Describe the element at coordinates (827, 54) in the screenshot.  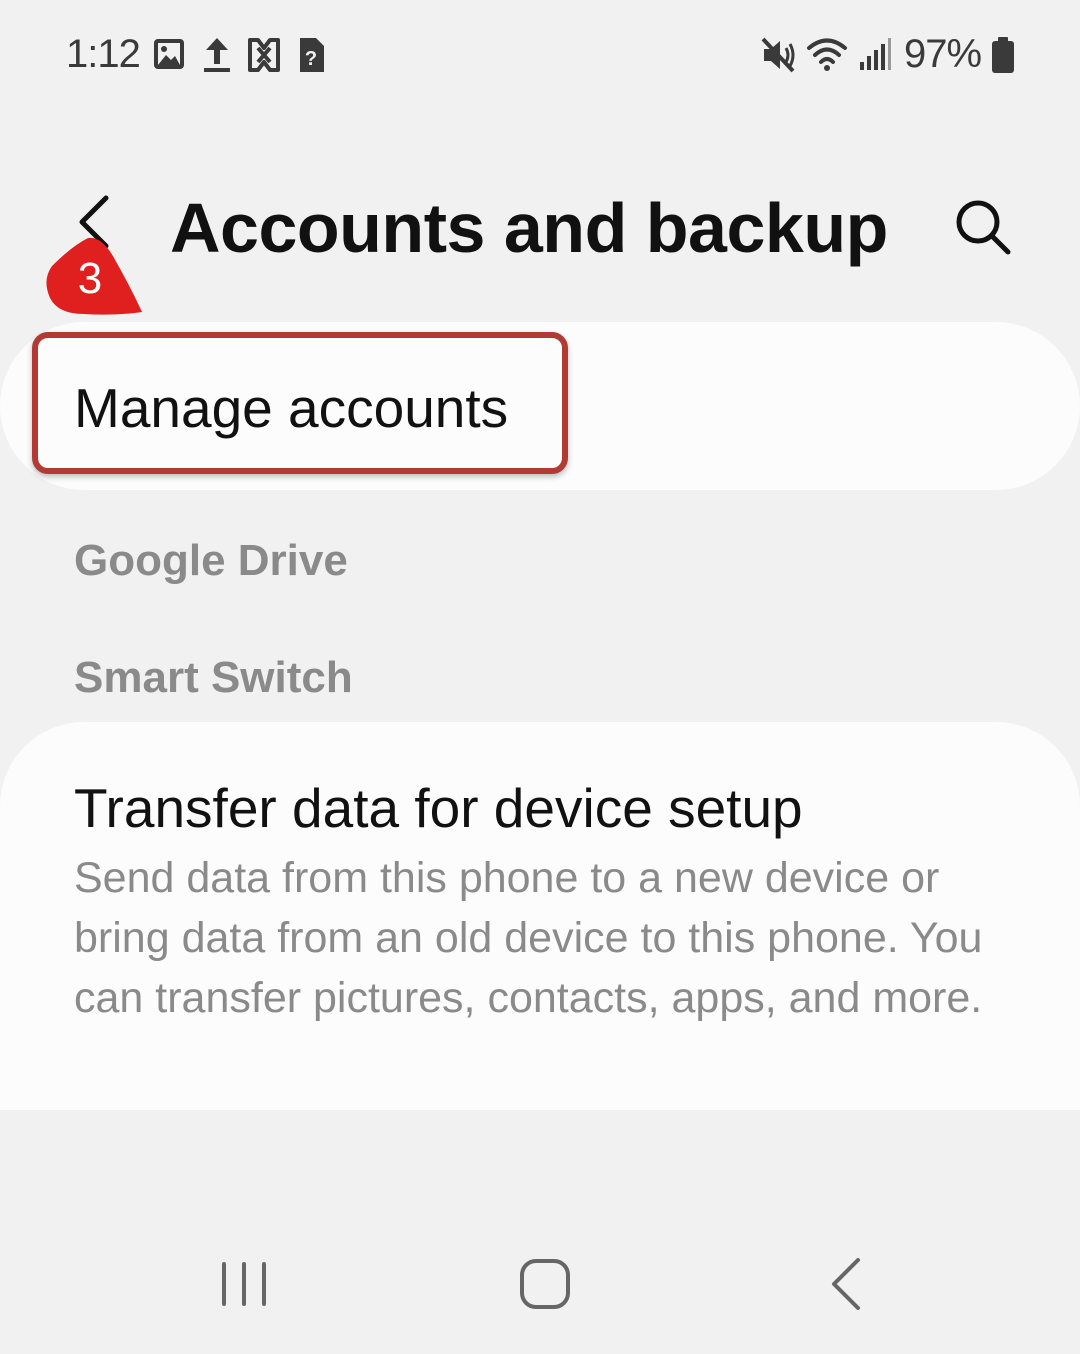
I see `wifi-icon` at that location.